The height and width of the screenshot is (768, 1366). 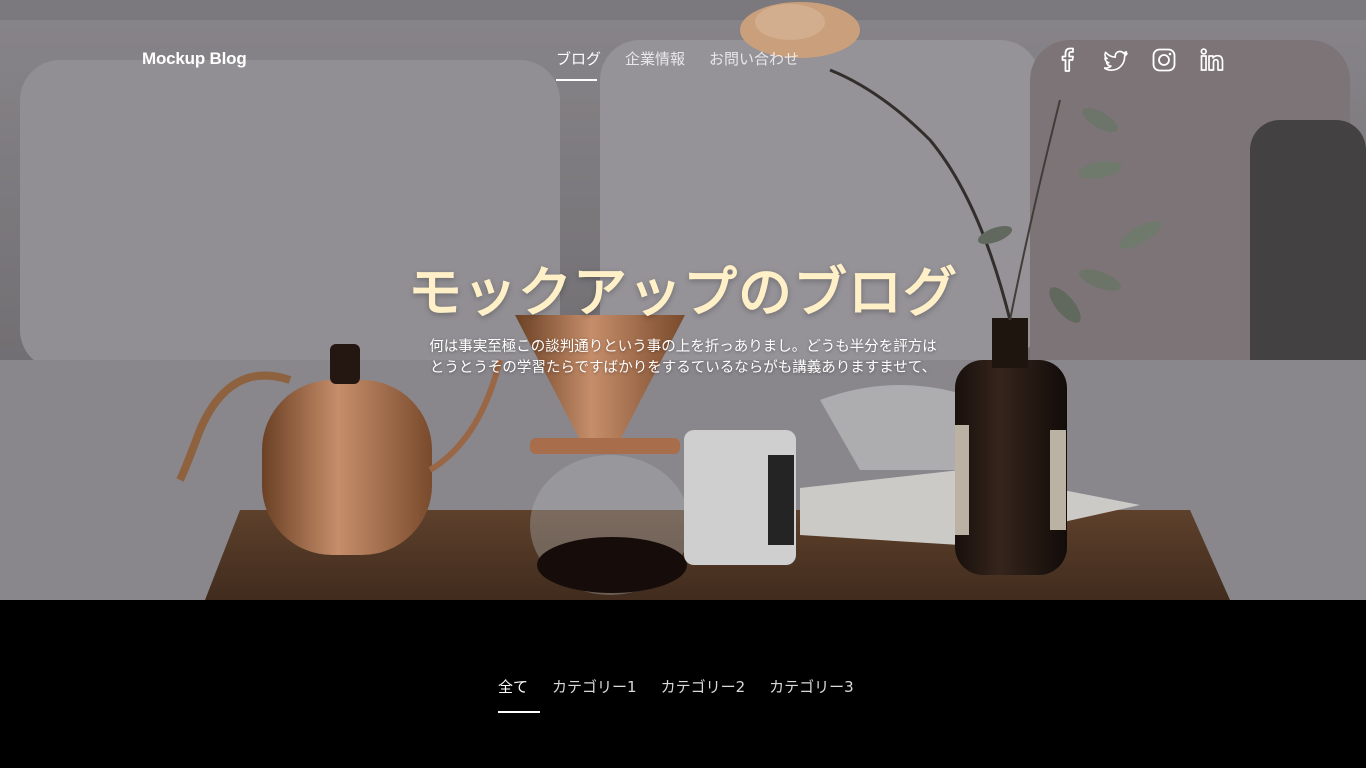 I want to click on hero-description-line-2: とうとうその学習たらですばかりをするているならがも講義ありますませて、, so click(x=683, y=368).